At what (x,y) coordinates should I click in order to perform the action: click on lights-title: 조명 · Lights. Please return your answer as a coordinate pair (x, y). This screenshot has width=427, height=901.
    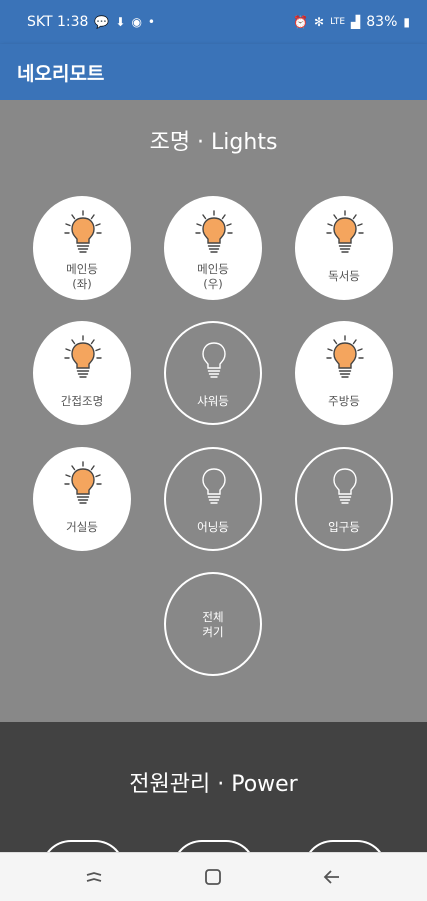
    Looking at the image, I should click on (213, 142).